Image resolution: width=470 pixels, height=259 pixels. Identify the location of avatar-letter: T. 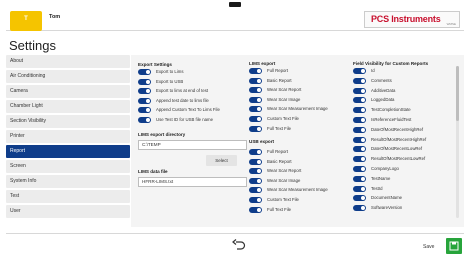
(26, 19).